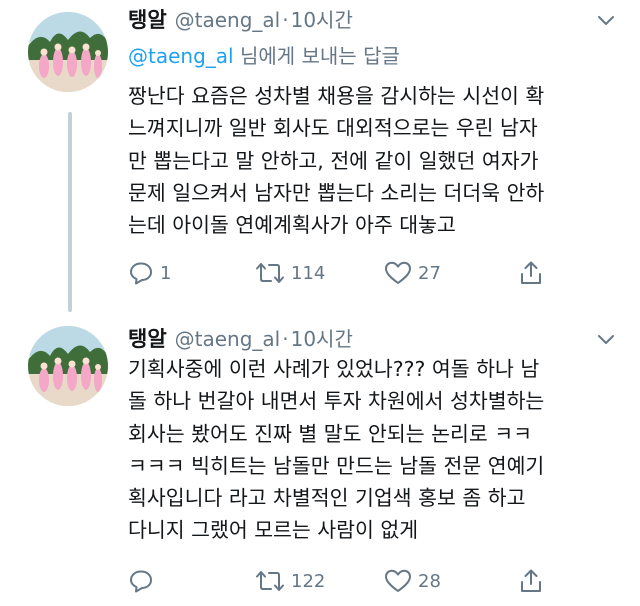 Image resolution: width=640 pixels, height=606 pixels. What do you see at coordinates (290, 273) in the screenshot?
I see `retweet-button: 114` at bounding box center [290, 273].